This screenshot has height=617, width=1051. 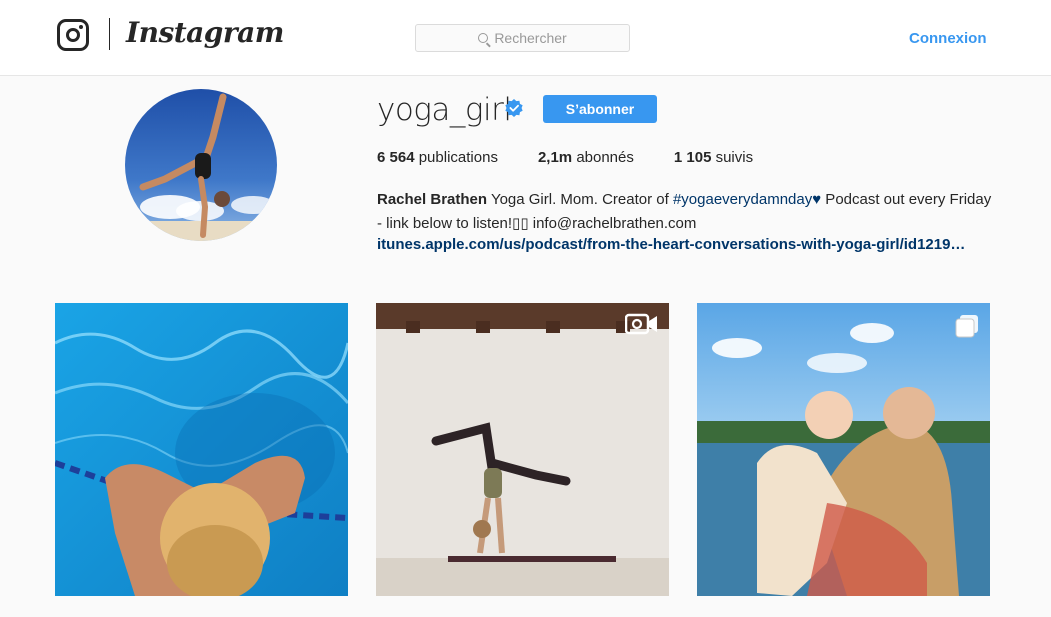 I want to click on top-navigation-bar: Instagram Rechercher Connexion, so click(x=525, y=38).